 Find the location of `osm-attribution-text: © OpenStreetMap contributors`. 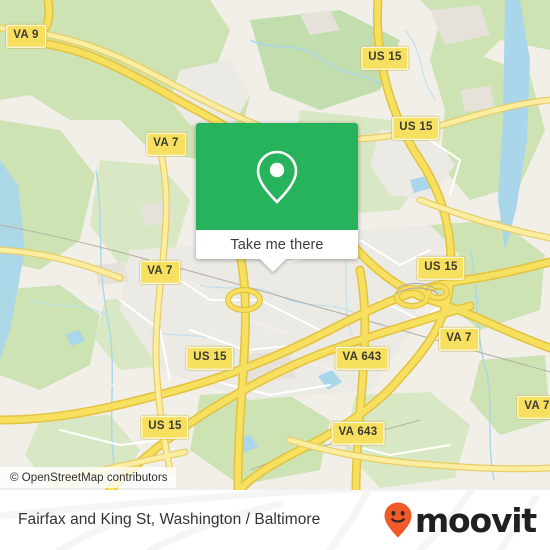

osm-attribution-text: © OpenStreetMap contributors is located at coordinates (89, 477).